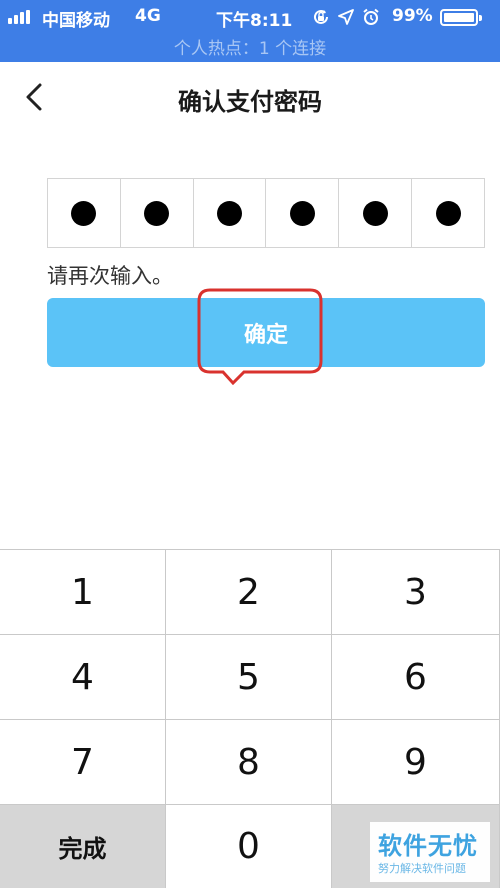 The width and height of the screenshot is (500, 888). What do you see at coordinates (371, 16) in the screenshot?
I see `alarm-icon` at bounding box center [371, 16].